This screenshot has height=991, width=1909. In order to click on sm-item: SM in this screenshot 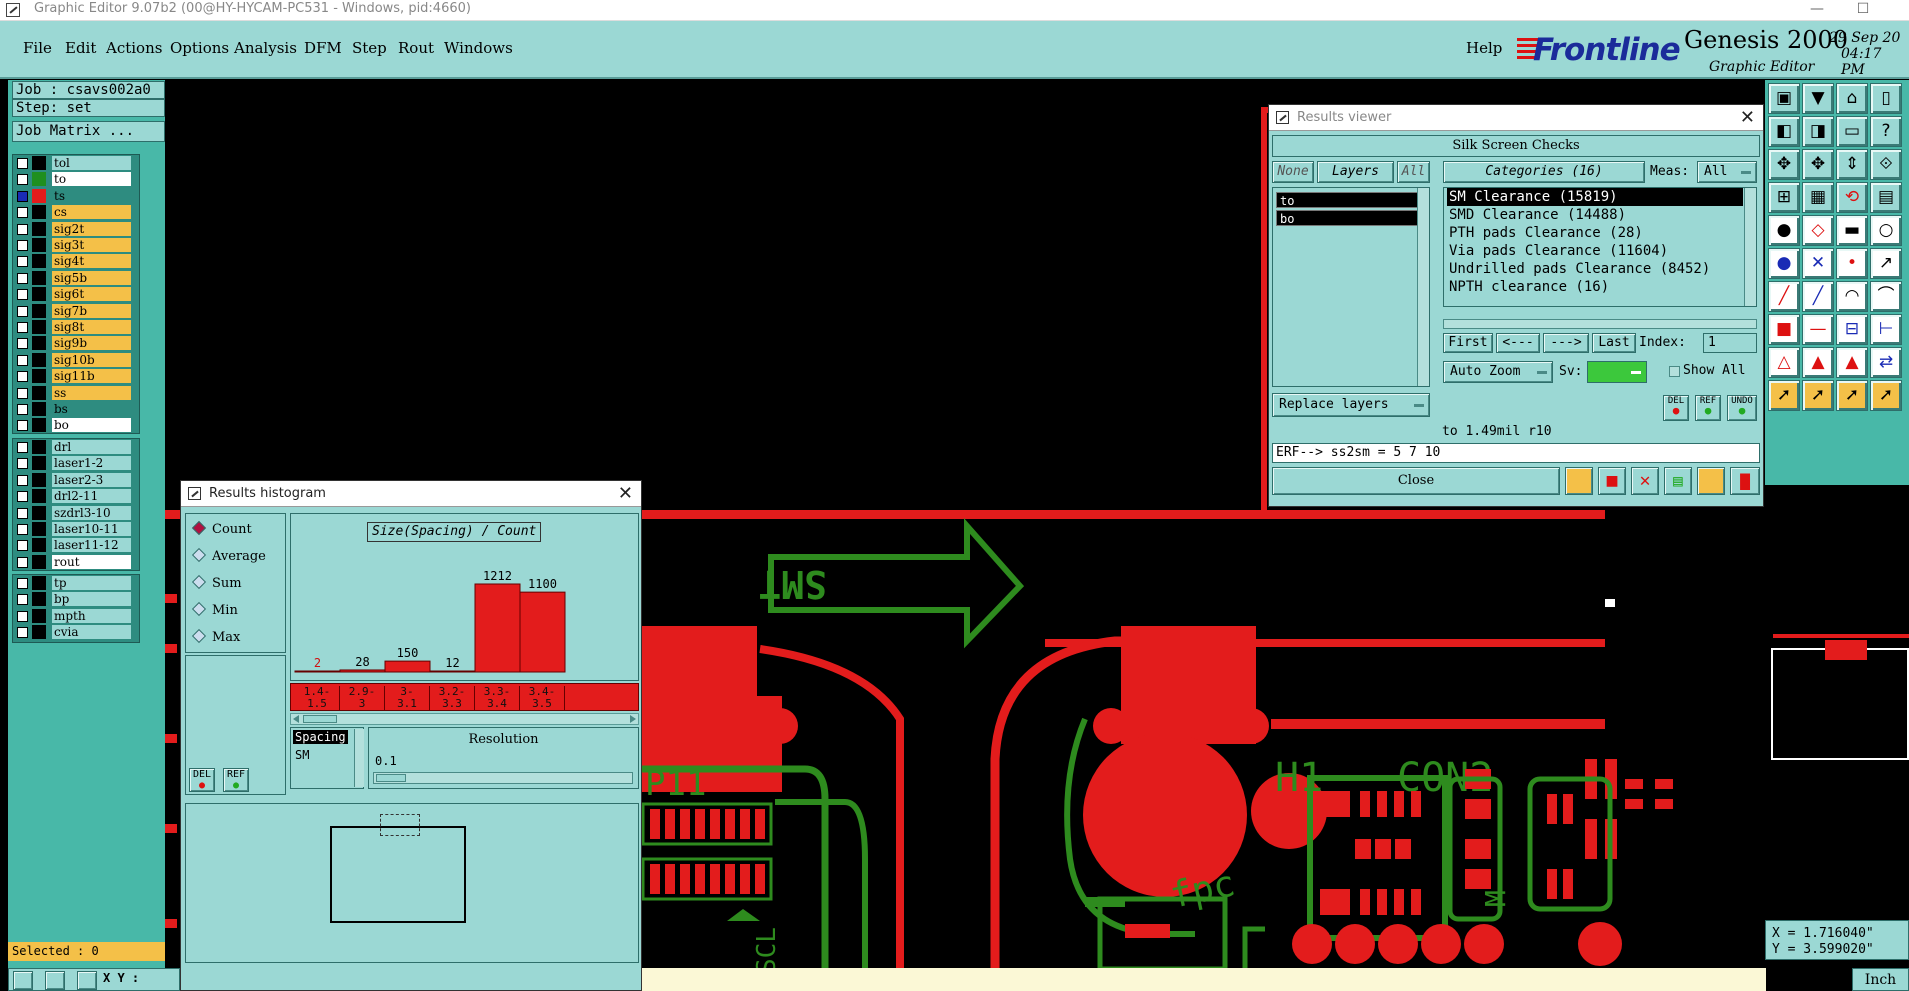, I will do `click(302, 755)`.